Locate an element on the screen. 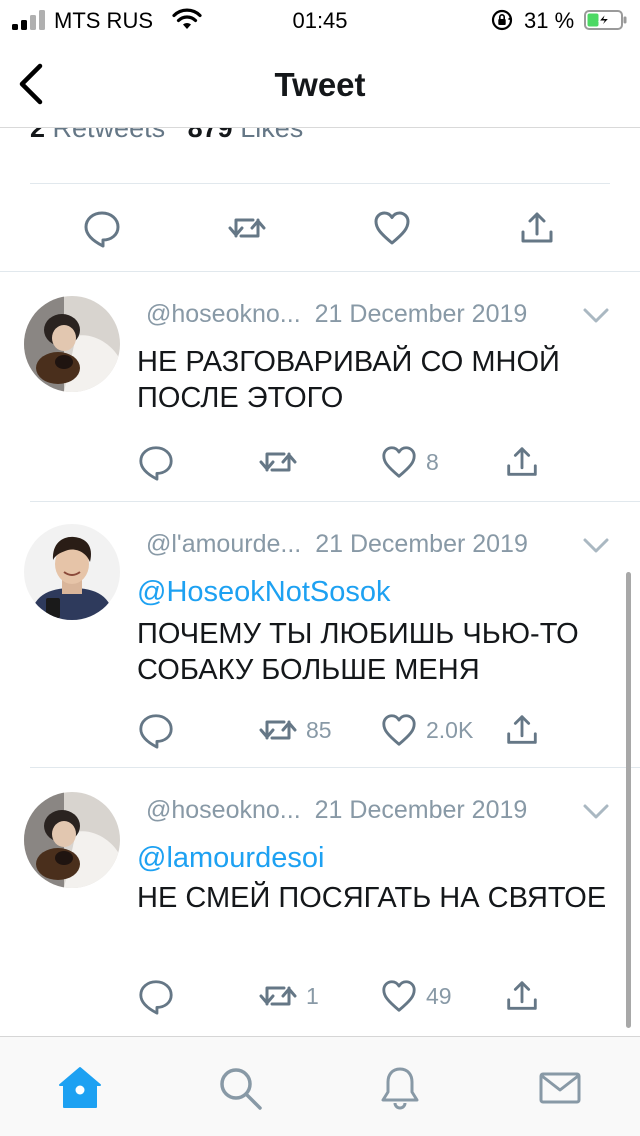 Image resolution: width=640 pixels, height=1136 pixels. notifications-icon is located at coordinates (400, 1088).